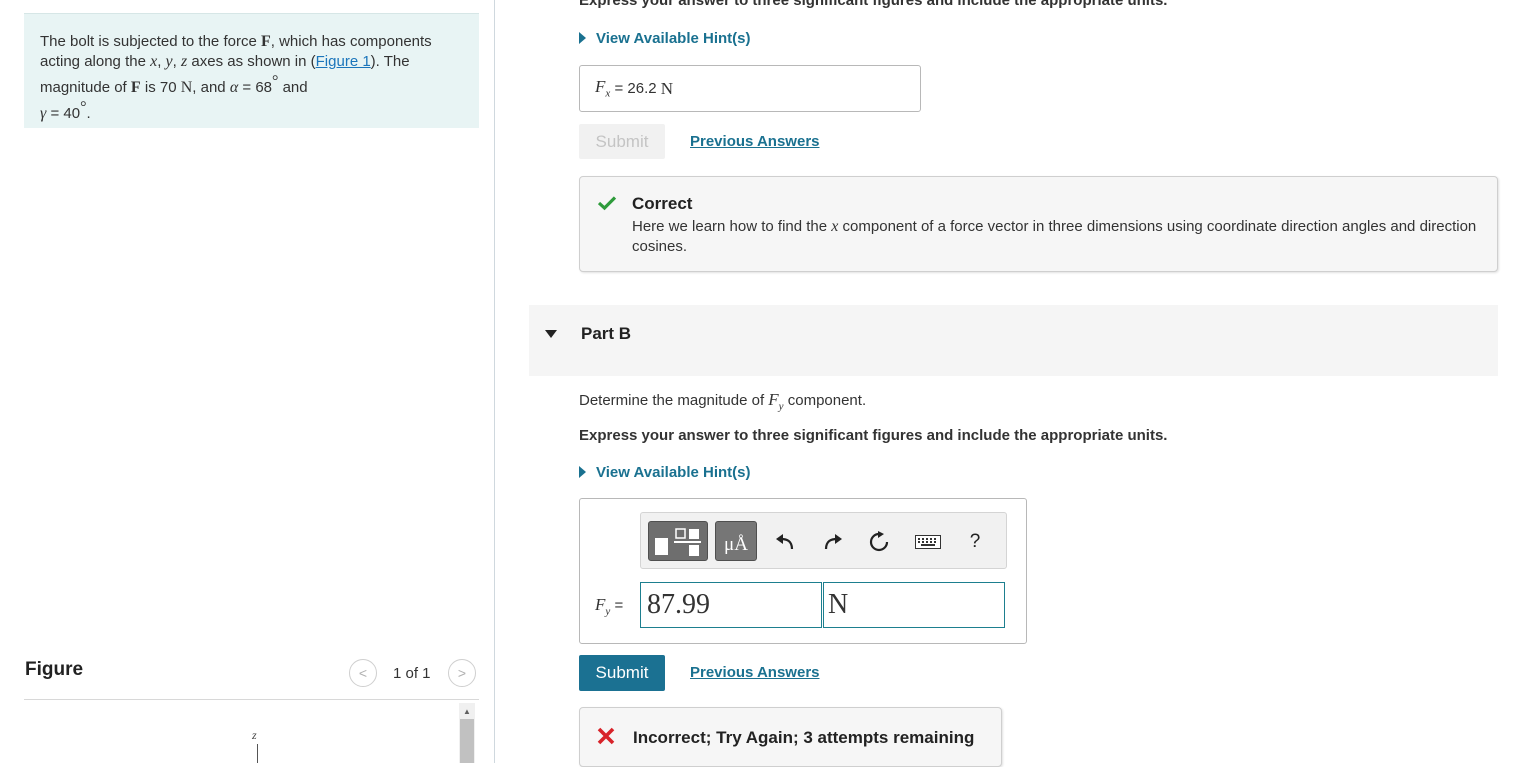 The width and height of the screenshot is (1518, 767). What do you see at coordinates (914, 605) in the screenshot?
I see `unit-input: N` at bounding box center [914, 605].